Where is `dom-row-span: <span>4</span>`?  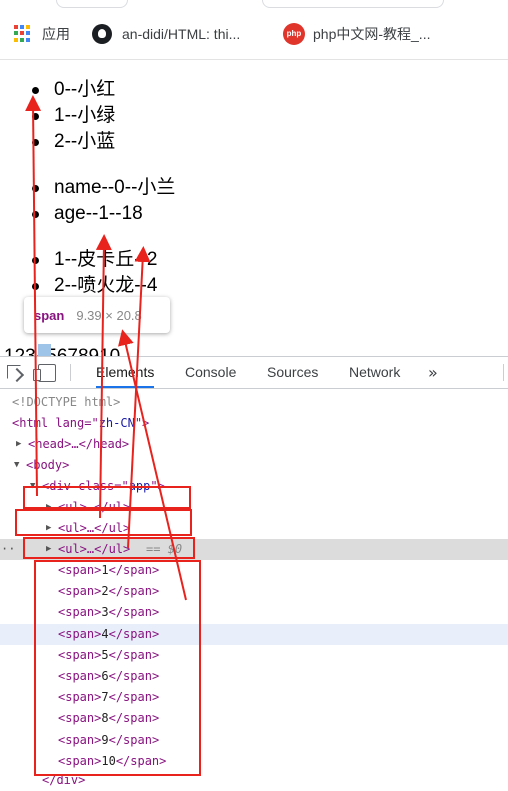 dom-row-span: <span>4</span> is located at coordinates (254, 634).